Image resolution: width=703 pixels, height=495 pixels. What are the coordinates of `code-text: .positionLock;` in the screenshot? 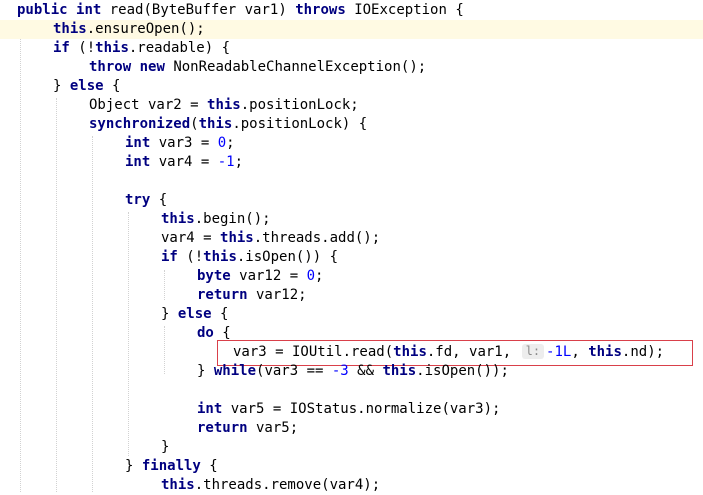 It's located at (299, 105).